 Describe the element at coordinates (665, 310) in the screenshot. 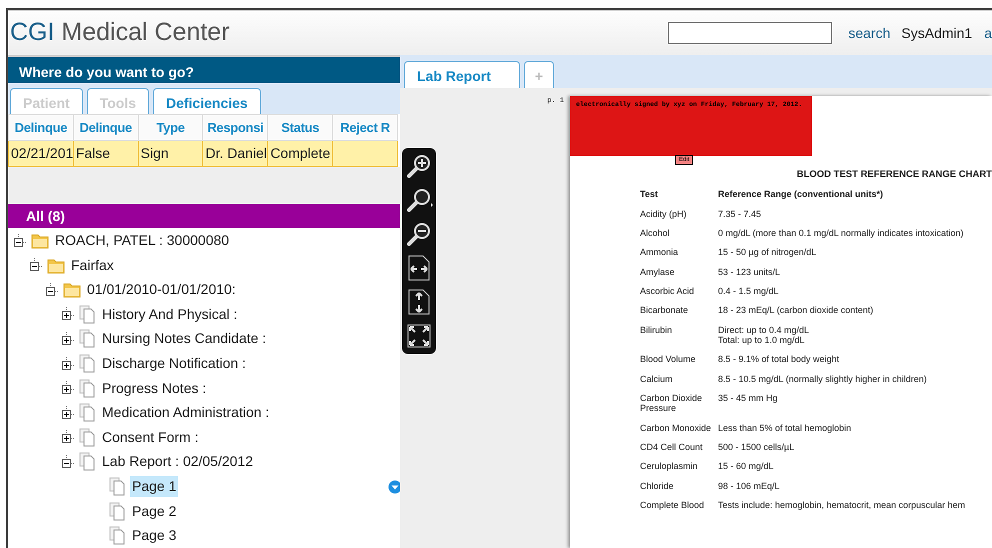

I see `test-name: Bicarbonate` at that location.